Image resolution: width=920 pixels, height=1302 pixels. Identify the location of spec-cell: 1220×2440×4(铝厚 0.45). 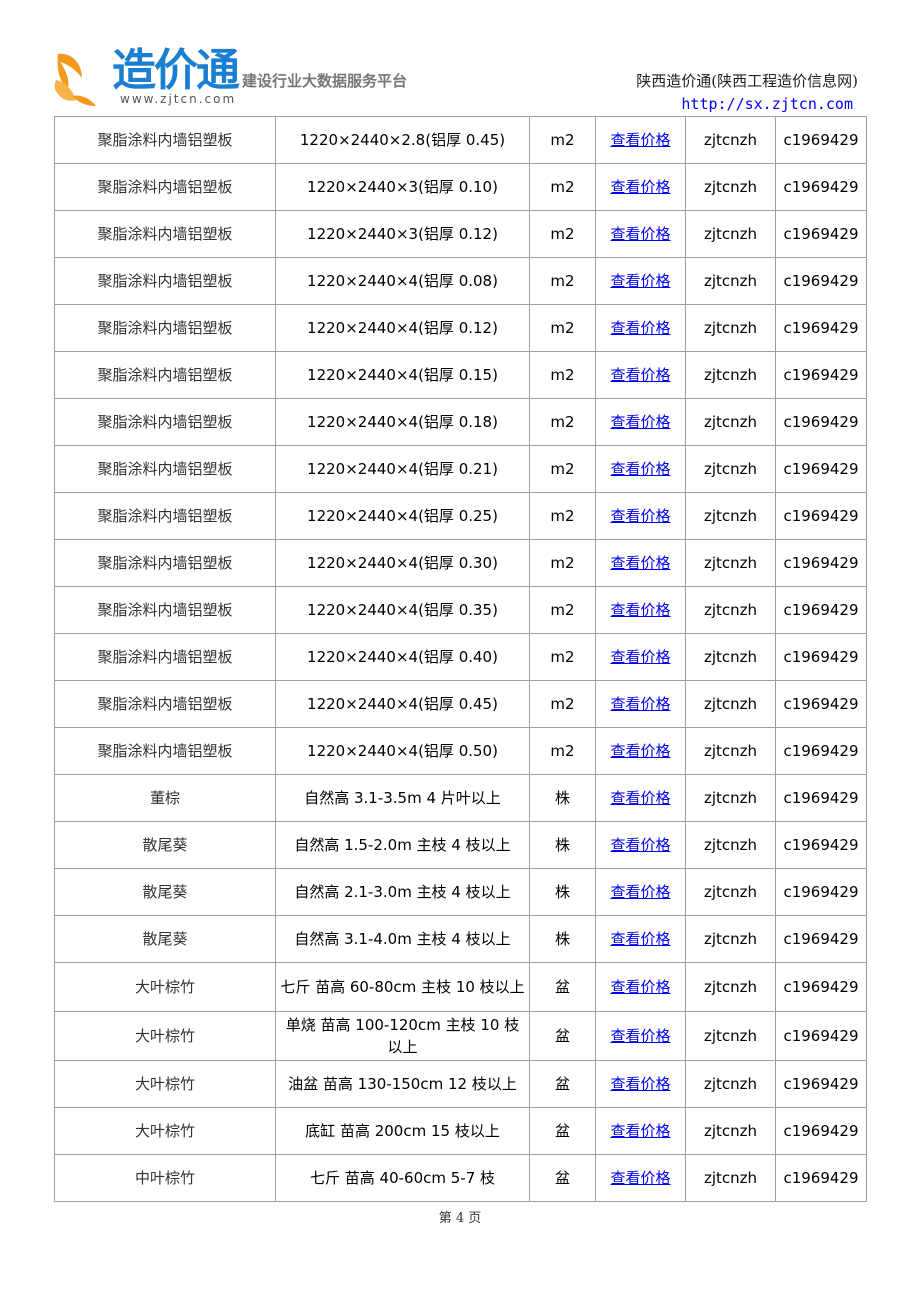
(402, 704).